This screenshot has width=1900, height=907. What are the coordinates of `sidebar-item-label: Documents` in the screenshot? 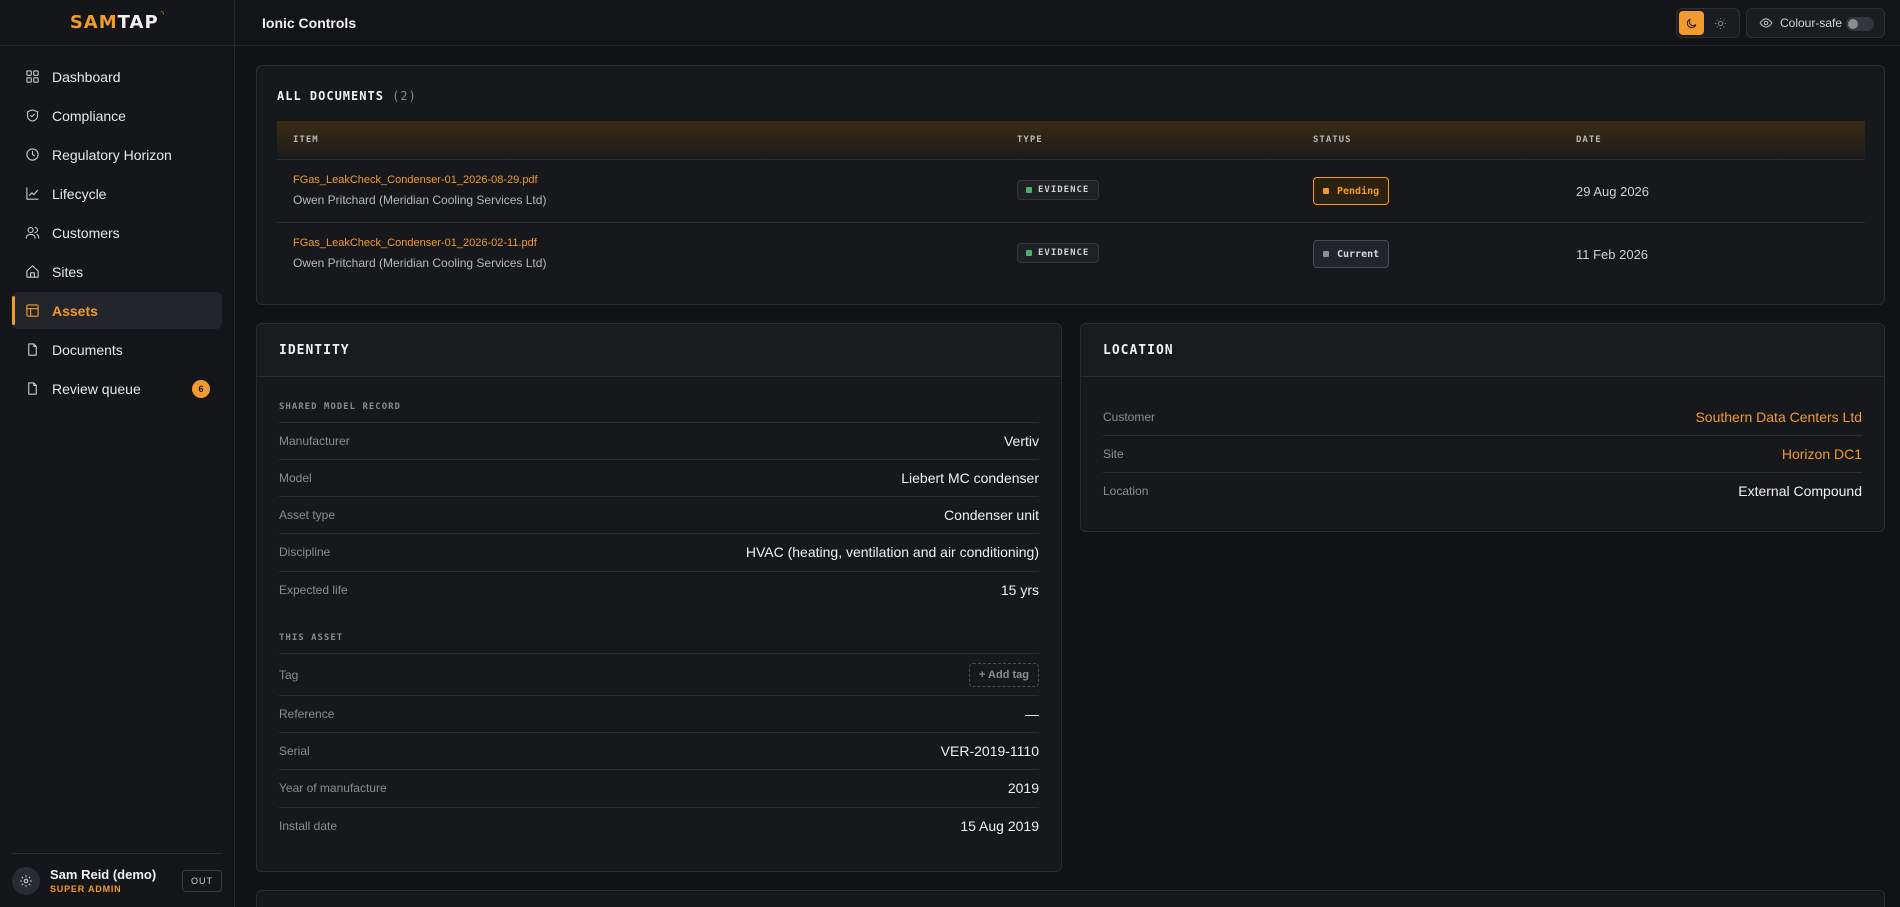 It's located at (87, 349).